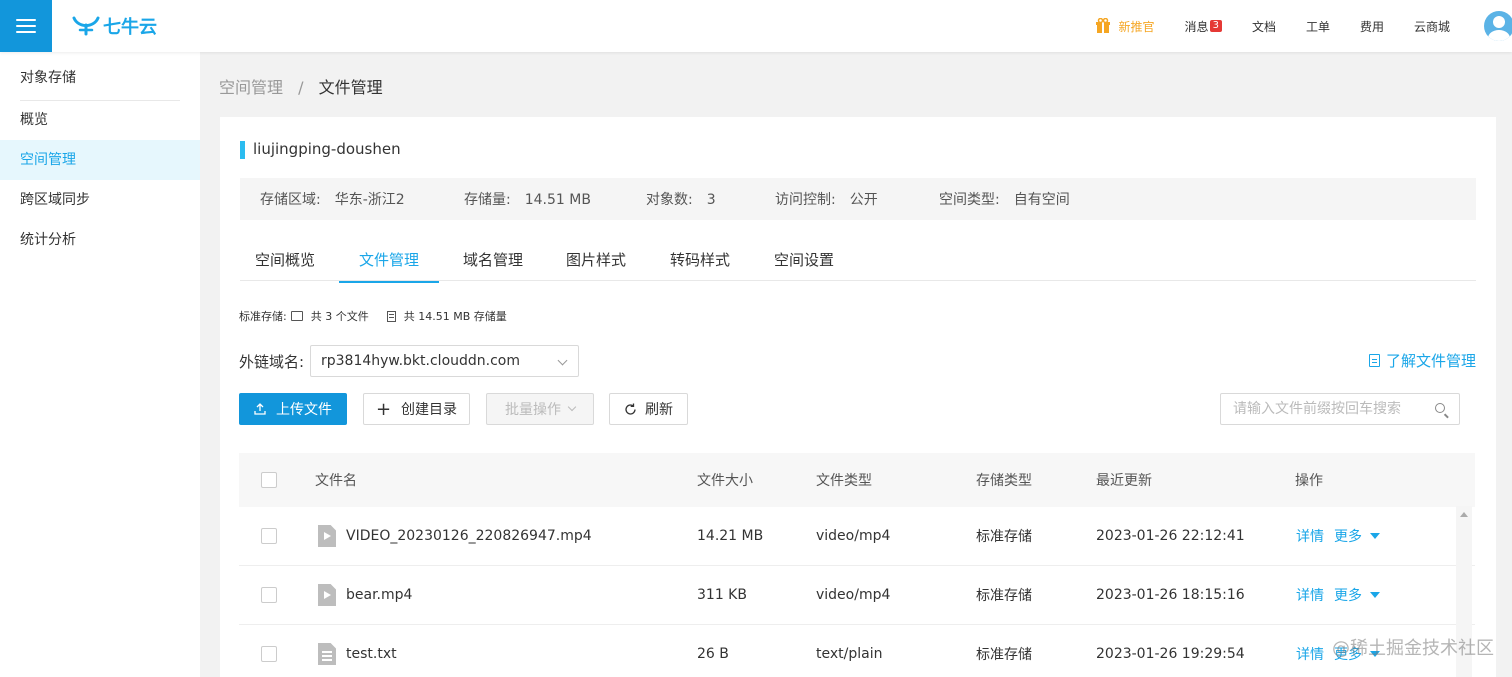 Image resolution: width=1512 pixels, height=677 pixels. I want to click on create-directory-button: + 创建目录, so click(416, 409).